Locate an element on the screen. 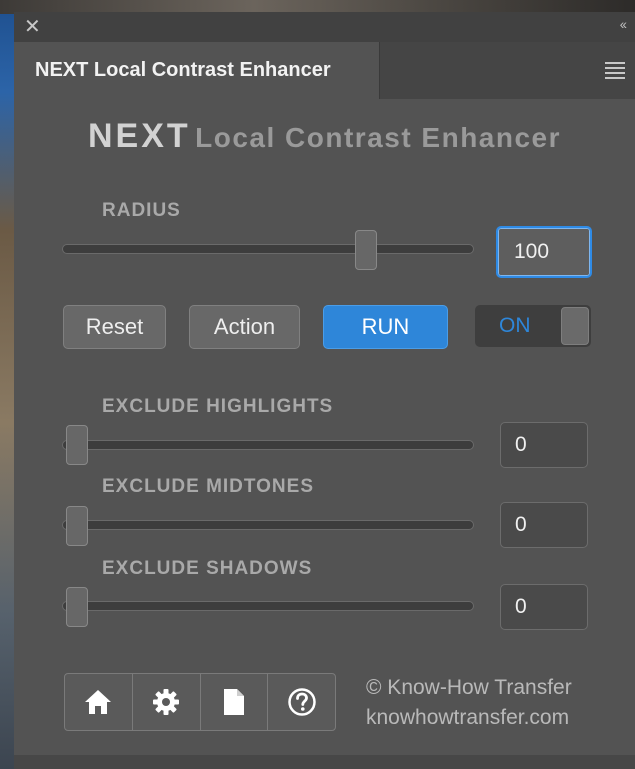  heading-next: NEXT is located at coordinates (139, 136).